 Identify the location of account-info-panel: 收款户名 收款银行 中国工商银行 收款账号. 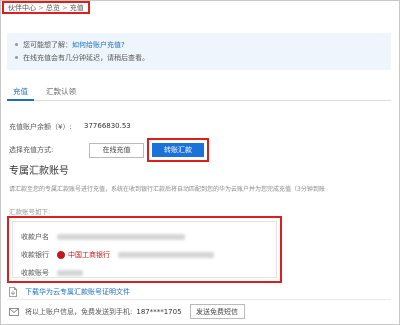
(144, 249).